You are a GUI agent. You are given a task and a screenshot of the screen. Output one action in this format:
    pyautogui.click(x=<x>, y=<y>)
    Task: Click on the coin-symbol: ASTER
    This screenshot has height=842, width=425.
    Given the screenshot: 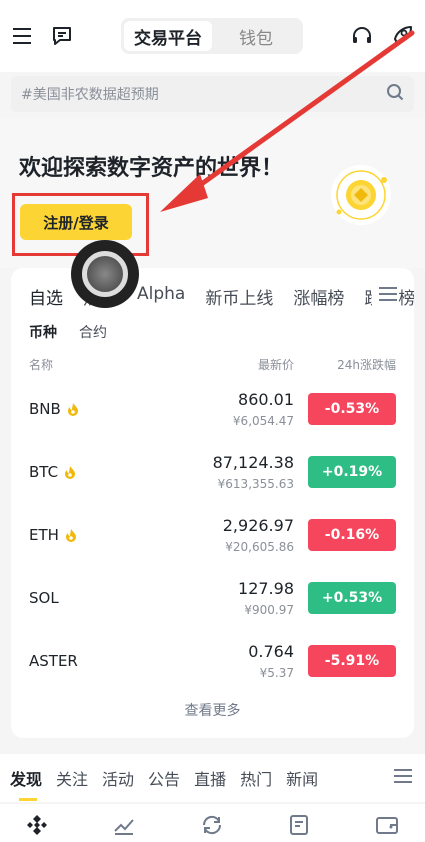 What is the action you would take?
    pyautogui.click(x=53, y=661)
    